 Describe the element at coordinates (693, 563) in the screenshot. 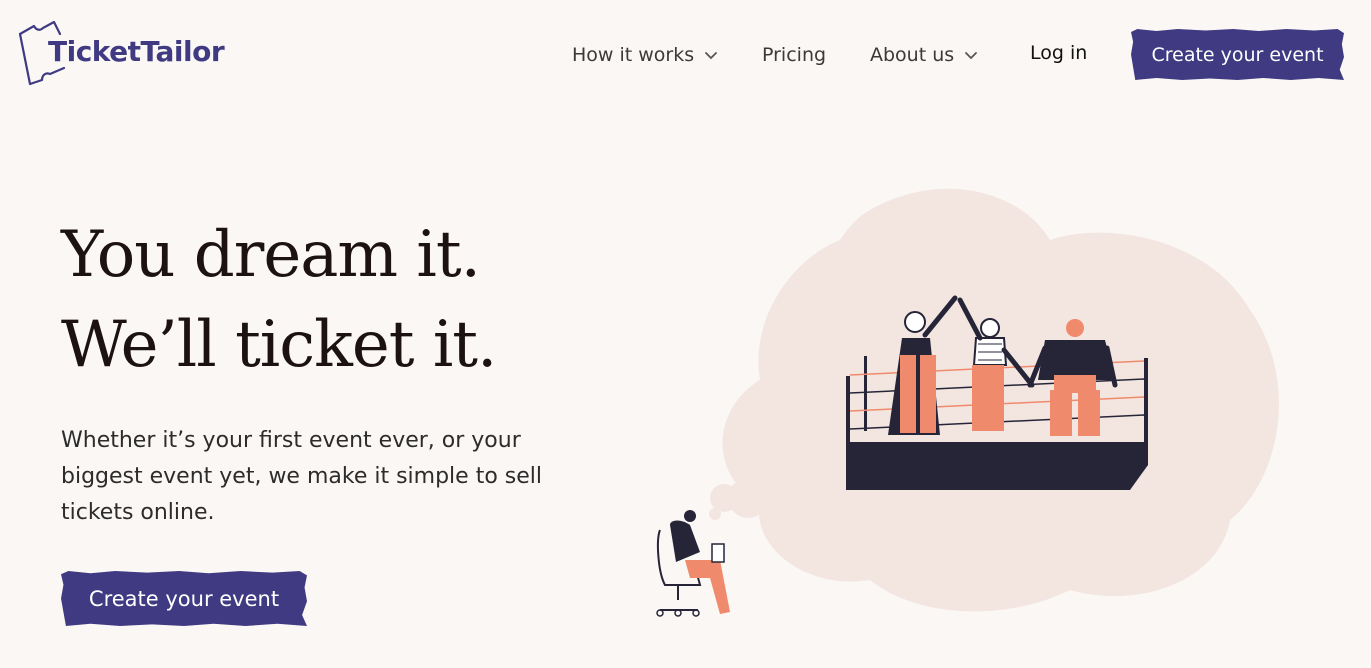

I see `person-with-laptop` at that location.